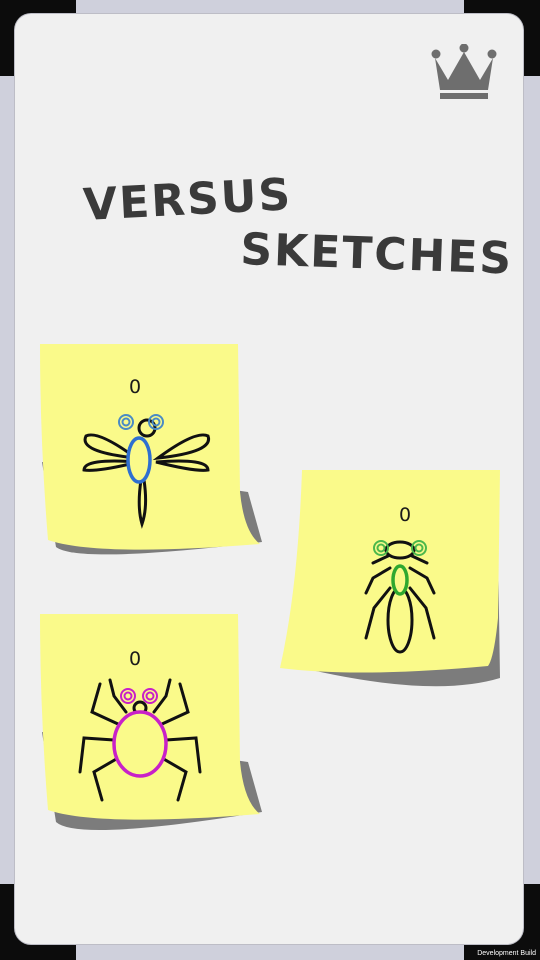 This screenshot has width=540, height=960. I want to click on title-line-1: VERSUS, so click(187, 200).